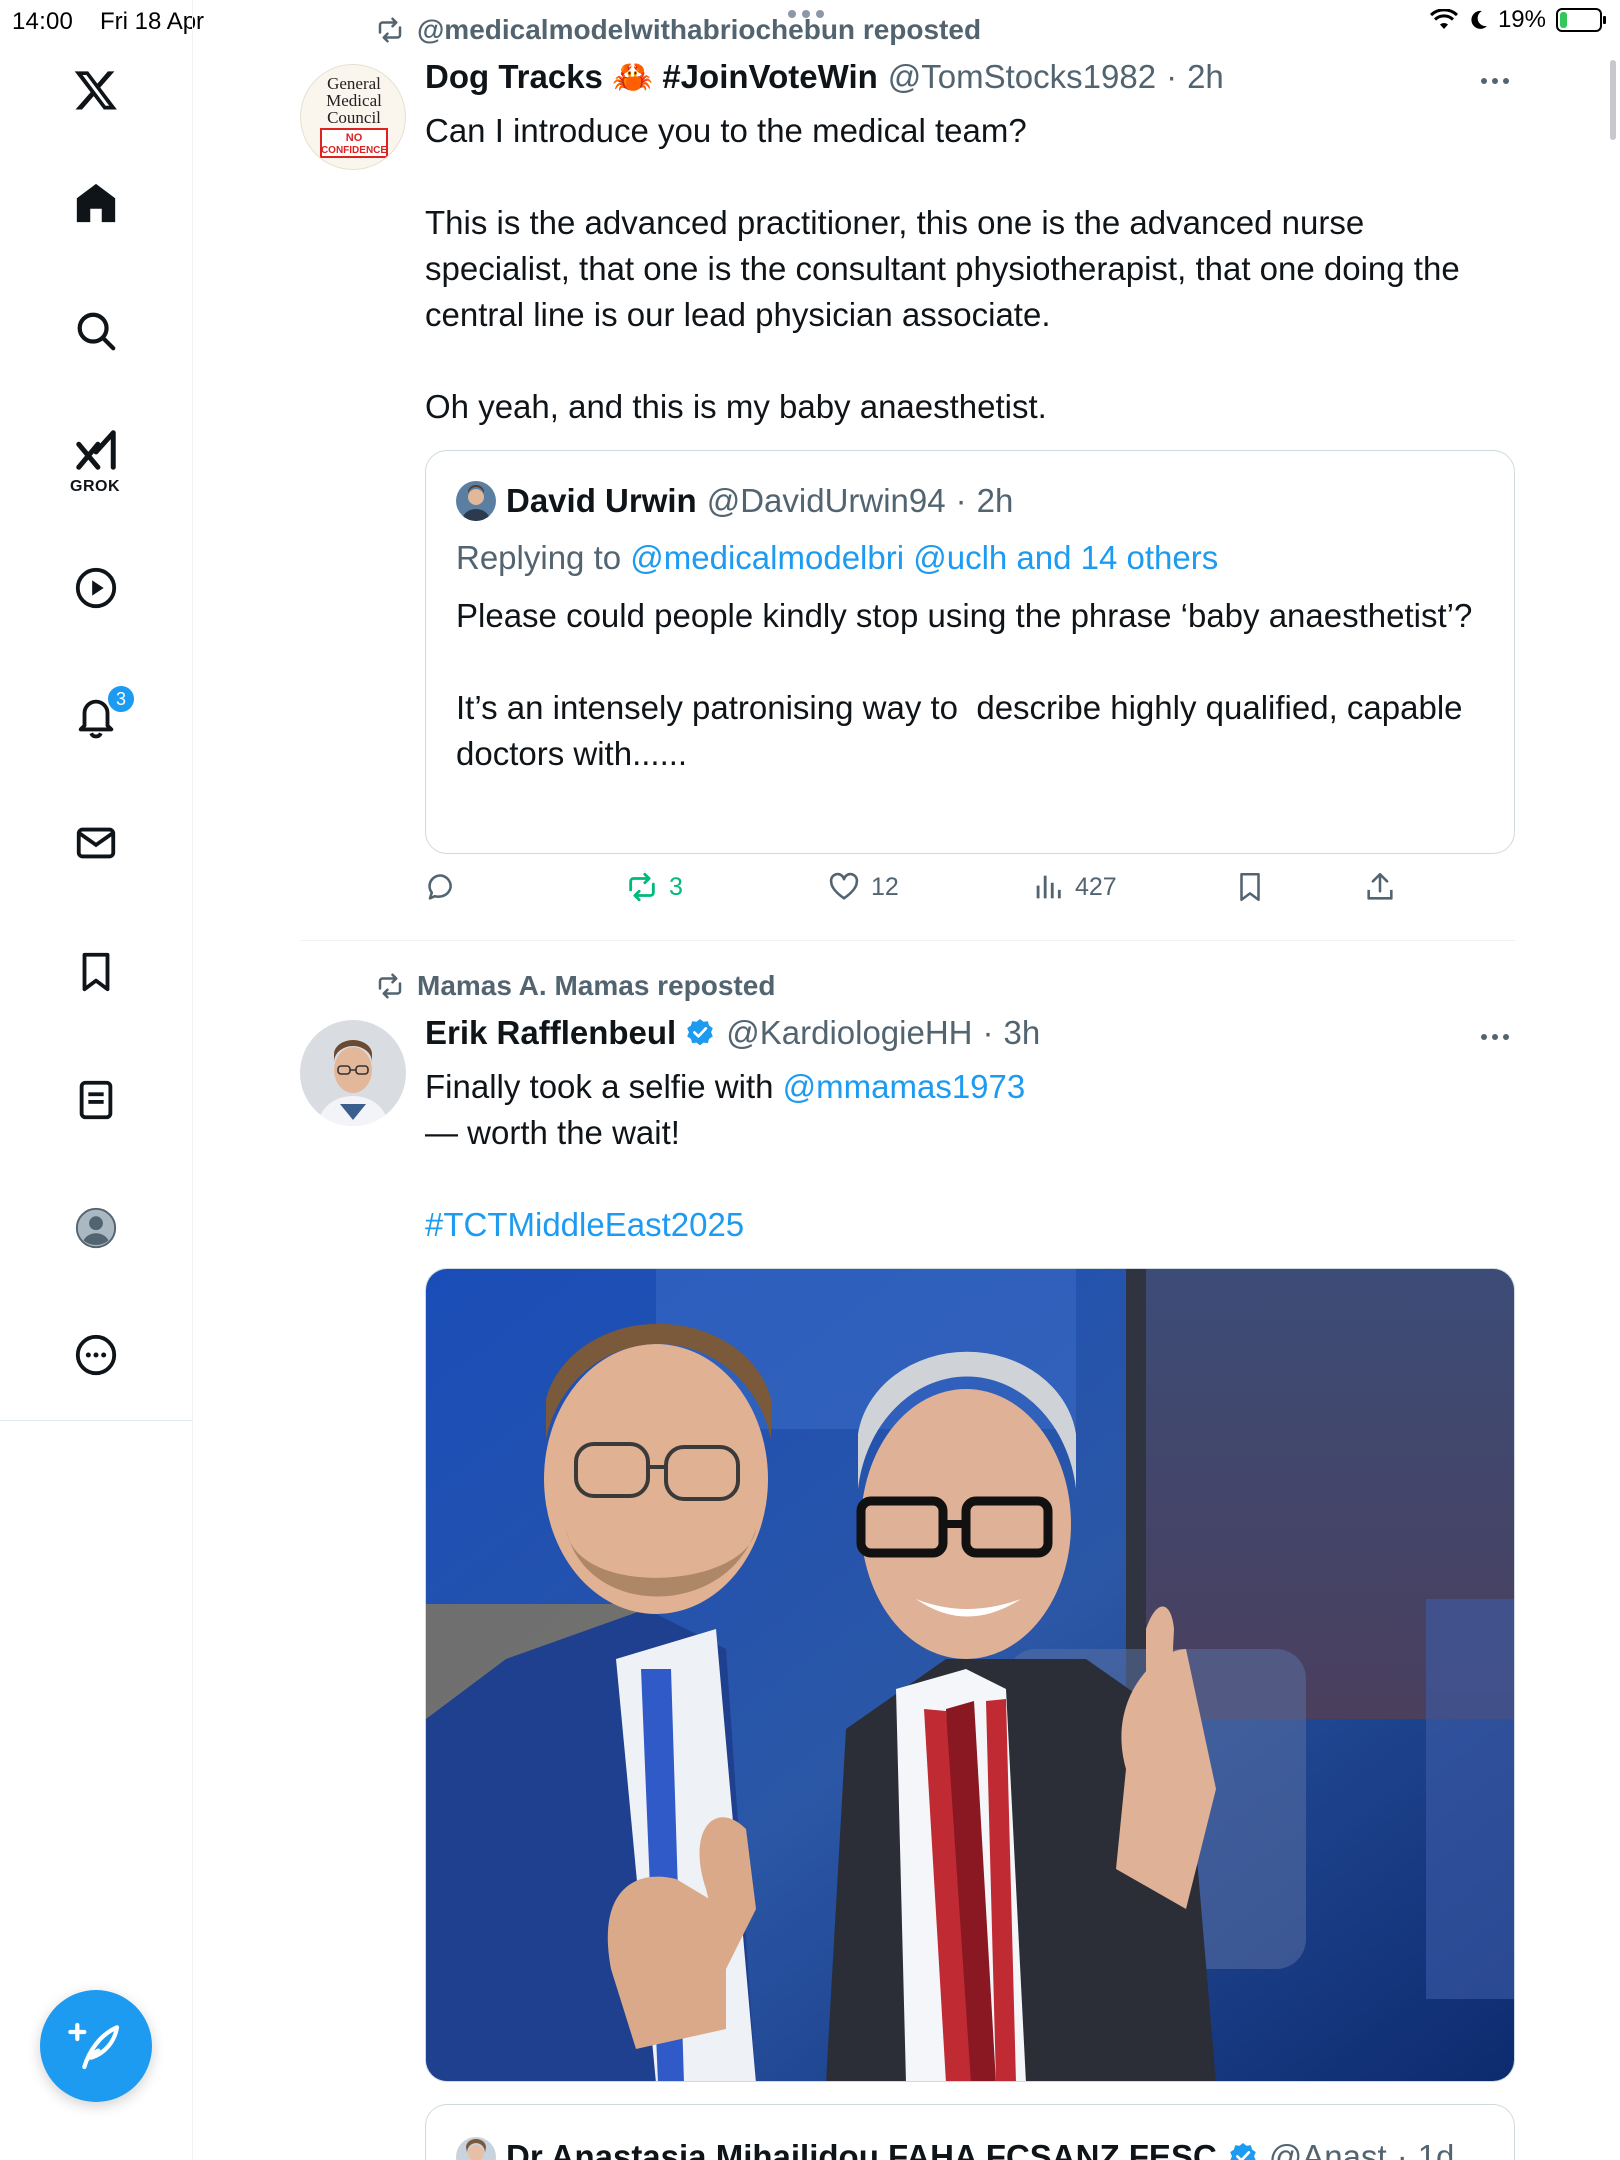  I want to click on bookmark-button, so click(1250, 887).